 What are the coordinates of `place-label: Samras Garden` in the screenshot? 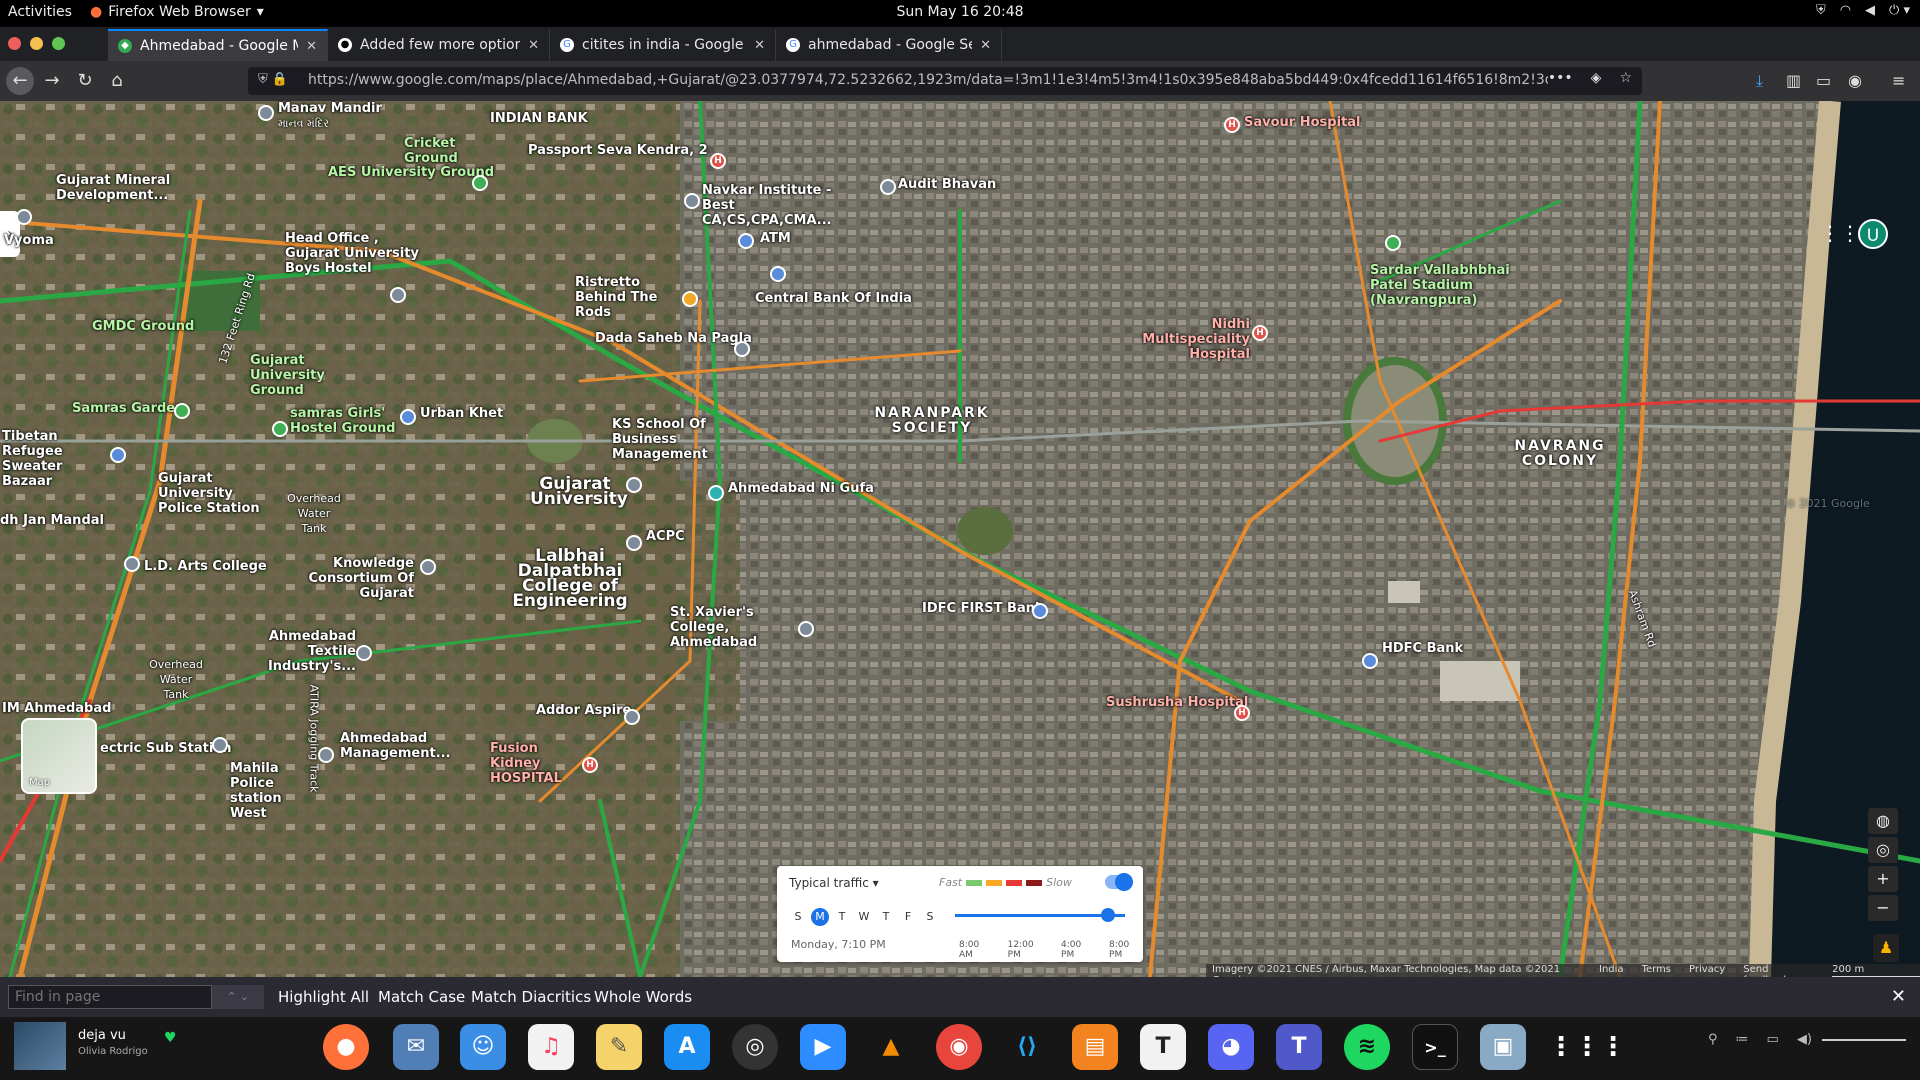 It's located at (128, 408).